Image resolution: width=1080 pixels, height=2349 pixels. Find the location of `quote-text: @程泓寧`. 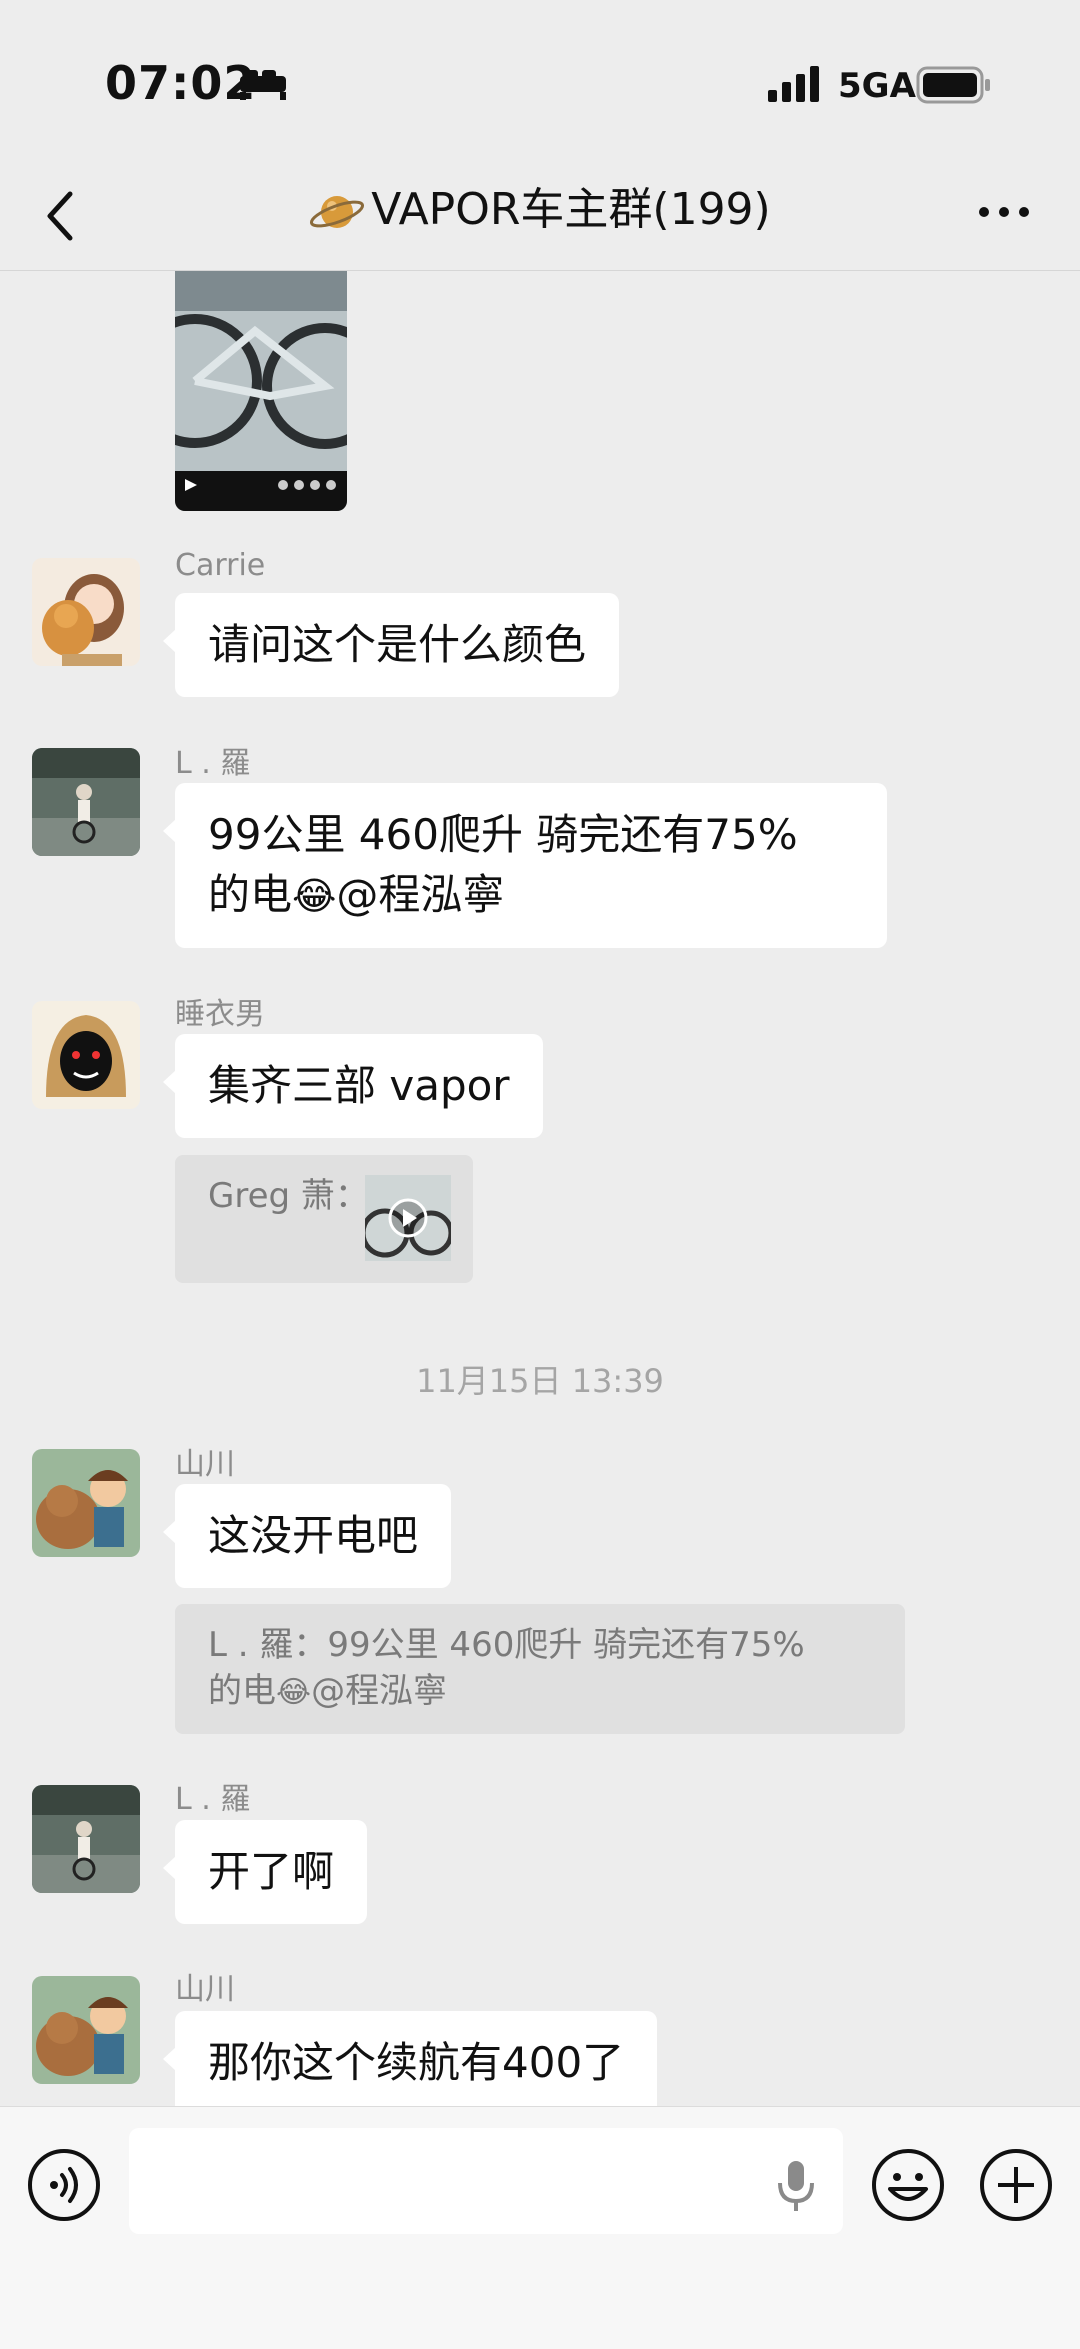

quote-text: @程泓寧 is located at coordinates (379, 1691).